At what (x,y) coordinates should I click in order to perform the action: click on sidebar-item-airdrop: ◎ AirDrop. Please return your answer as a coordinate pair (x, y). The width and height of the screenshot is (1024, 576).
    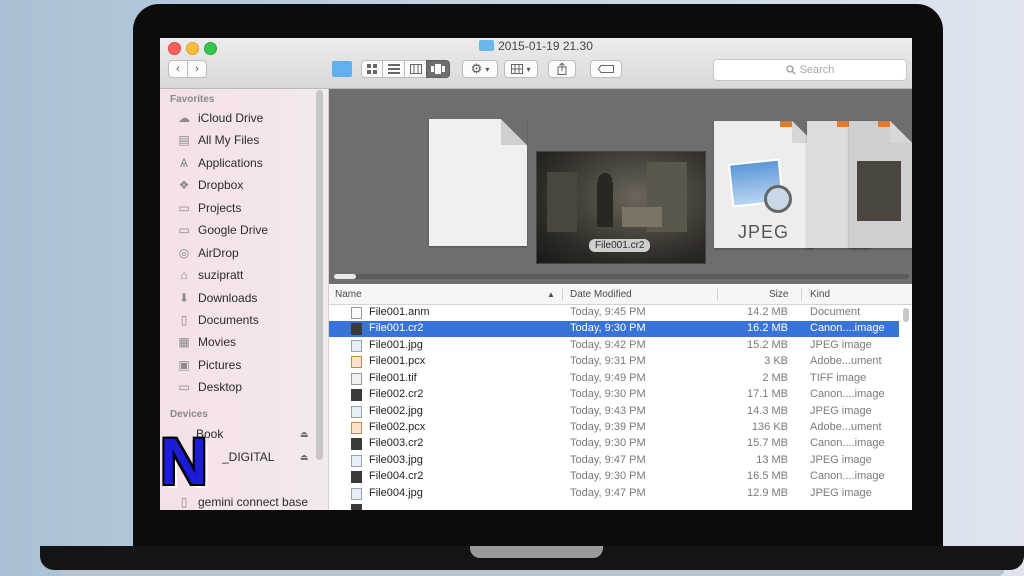
    Looking at the image, I should click on (207, 253).